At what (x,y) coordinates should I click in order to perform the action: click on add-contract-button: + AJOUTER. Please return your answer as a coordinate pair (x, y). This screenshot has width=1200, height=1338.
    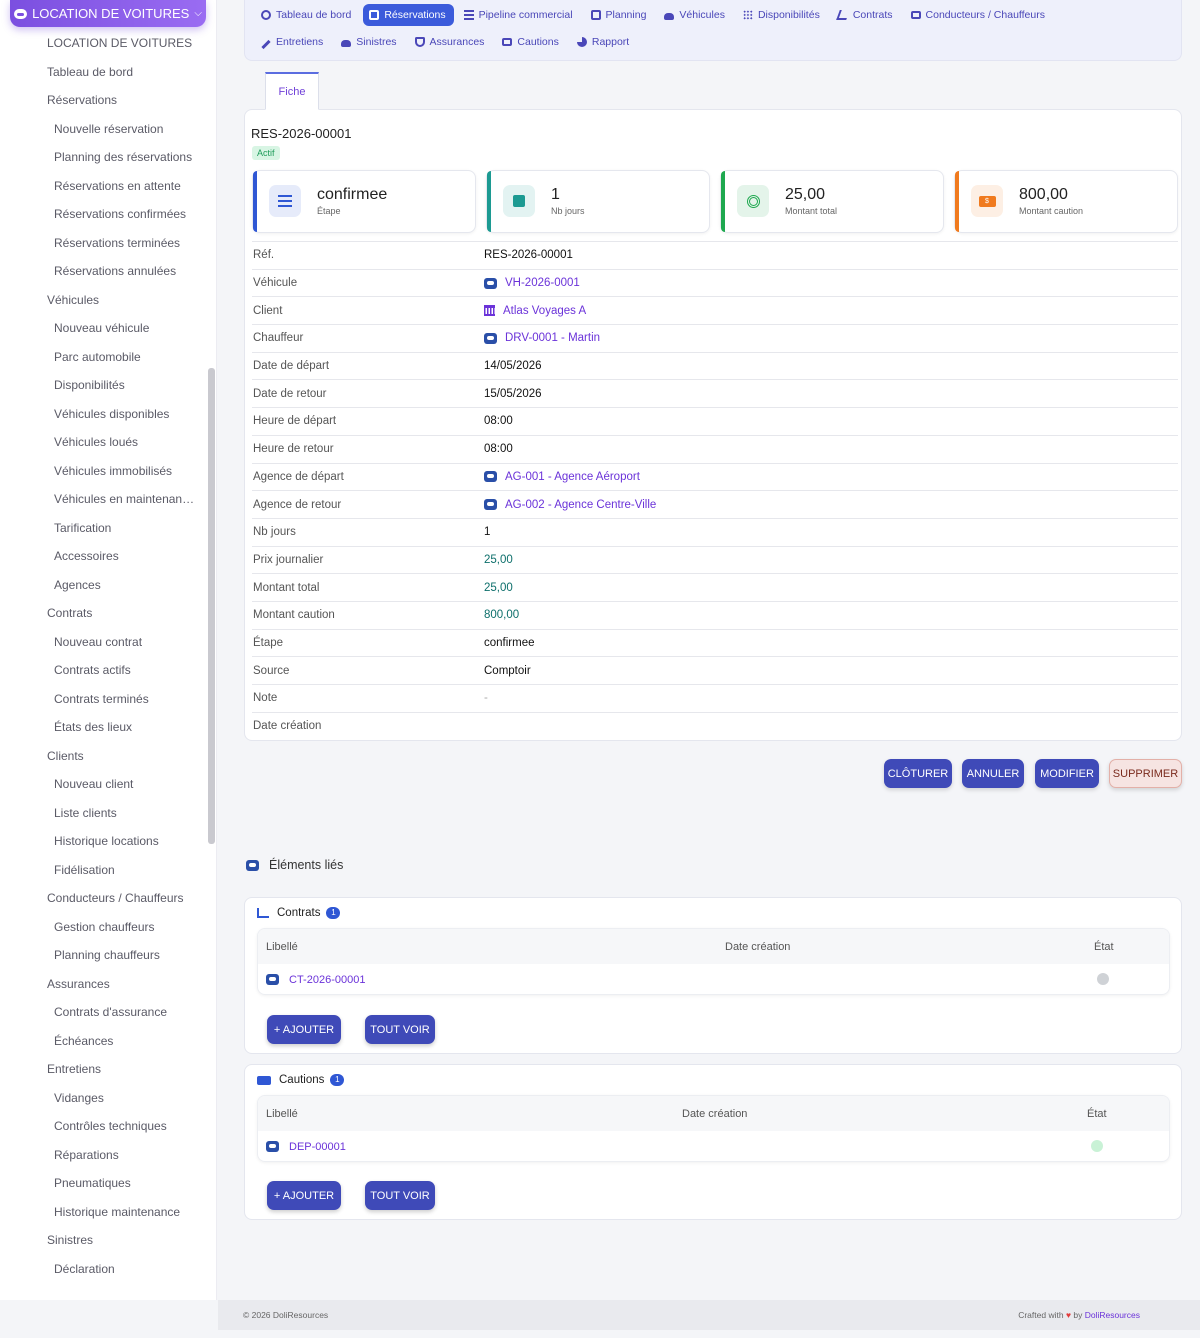
    Looking at the image, I should click on (304, 1029).